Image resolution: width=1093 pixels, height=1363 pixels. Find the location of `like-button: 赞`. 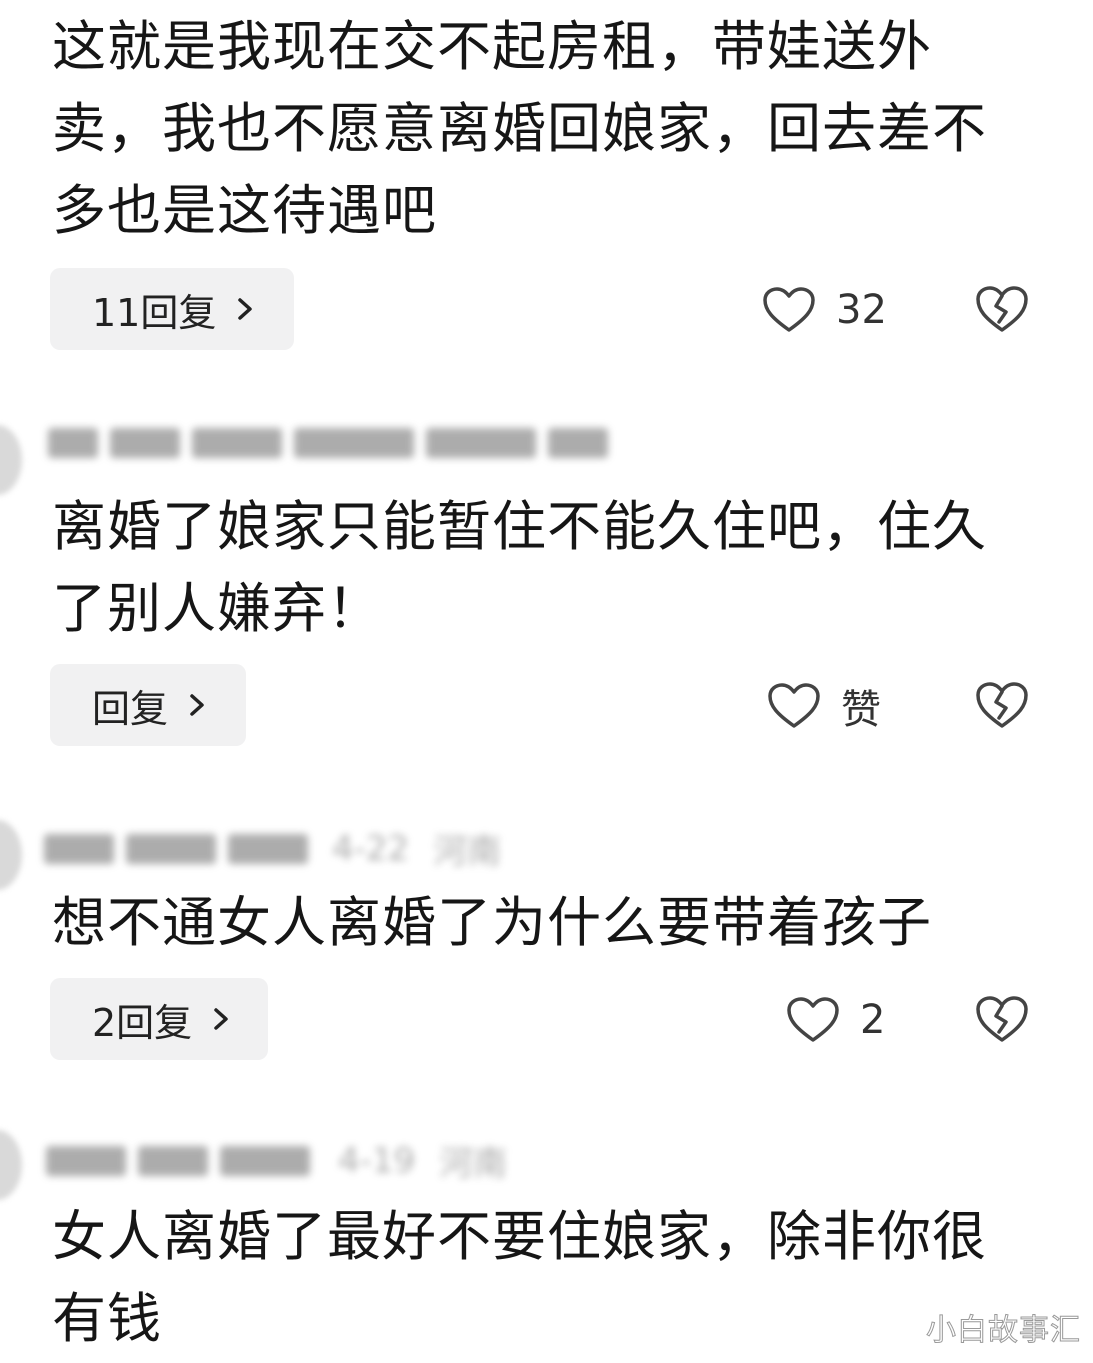

like-button: 赞 is located at coordinates (824, 706).